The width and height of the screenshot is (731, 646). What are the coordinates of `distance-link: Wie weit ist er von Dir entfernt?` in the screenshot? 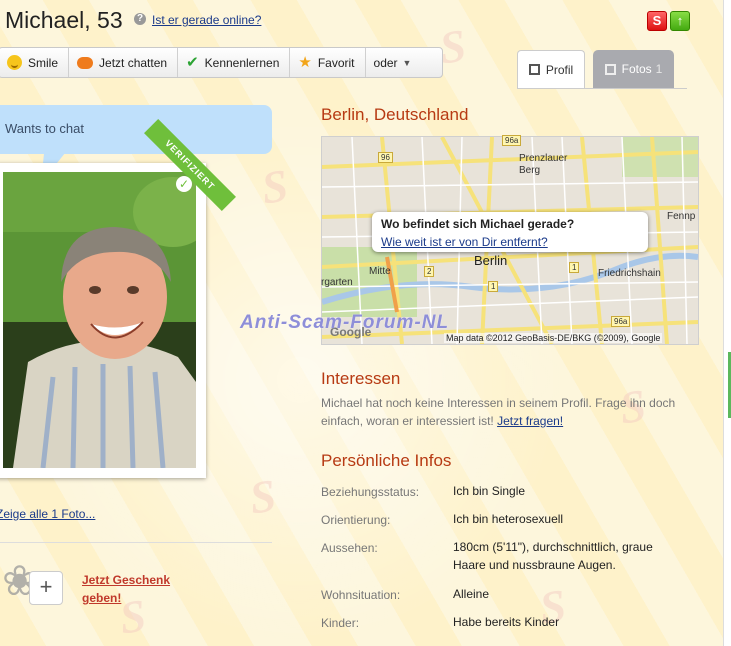 It's located at (464, 242).